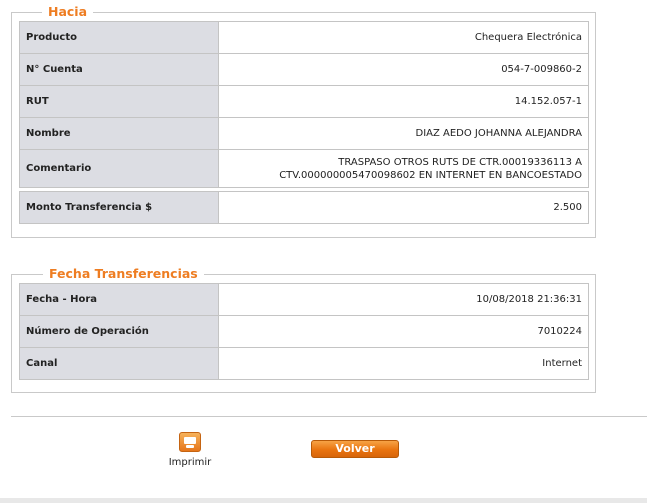 This screenshot has height=503, width=647. I want to click on volver-button: Volver, so click(355, 449).